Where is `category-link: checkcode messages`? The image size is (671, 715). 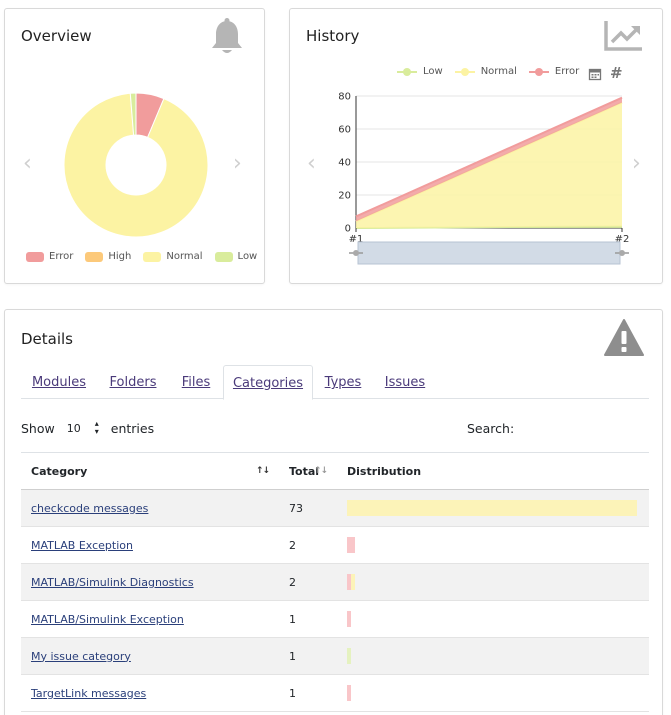 category-link: checkcode messages is located at coordinates (89, 508).